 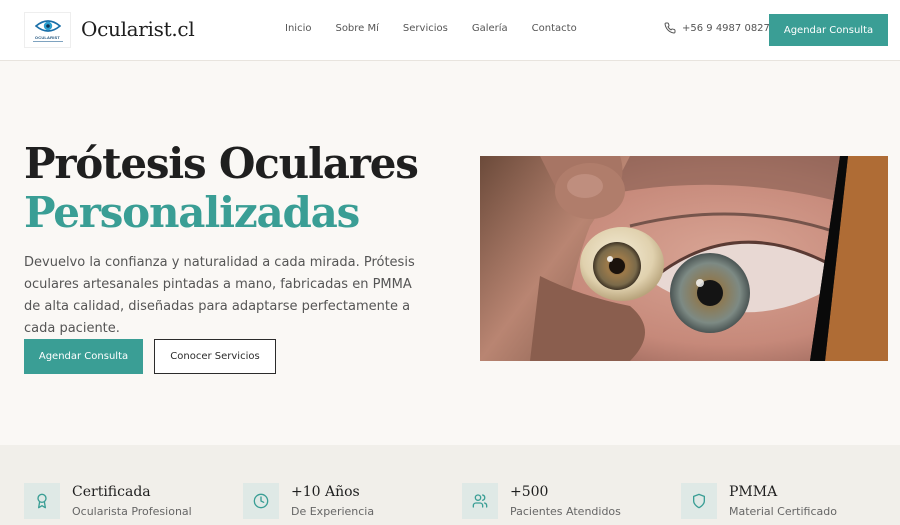 What do you see at coordinates (325, 492) in the screenshot?
I see `stat-experience-title: +10 Años` at bounding box center [325, 492].